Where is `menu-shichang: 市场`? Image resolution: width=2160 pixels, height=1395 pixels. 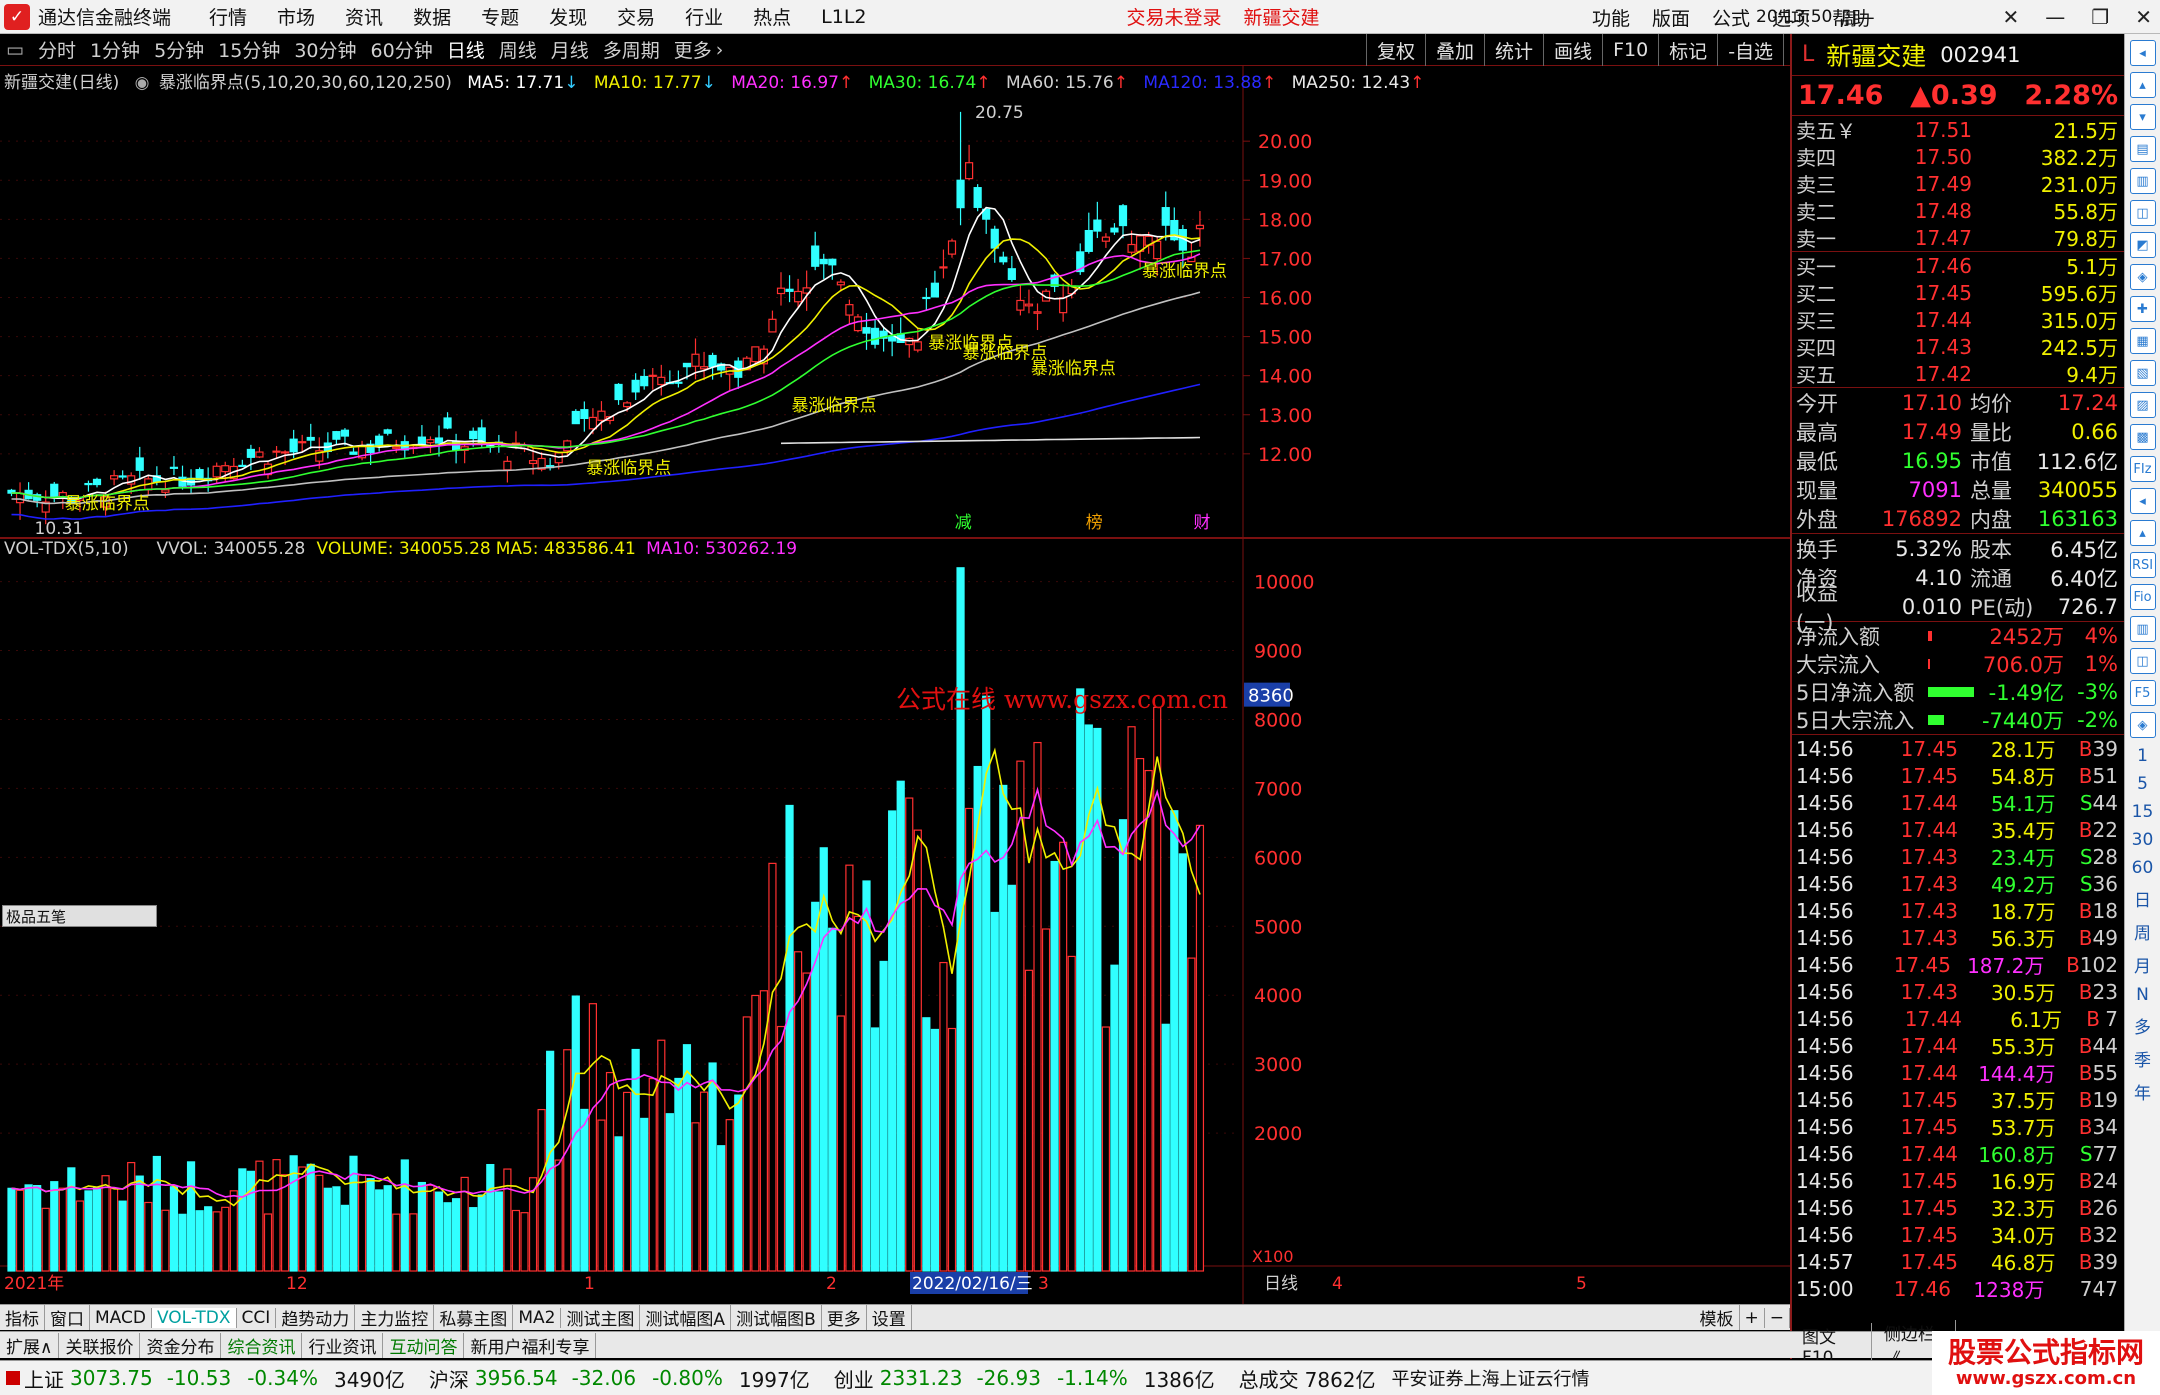
menu-shichang: 市场 is located at coordinates (296, 16).